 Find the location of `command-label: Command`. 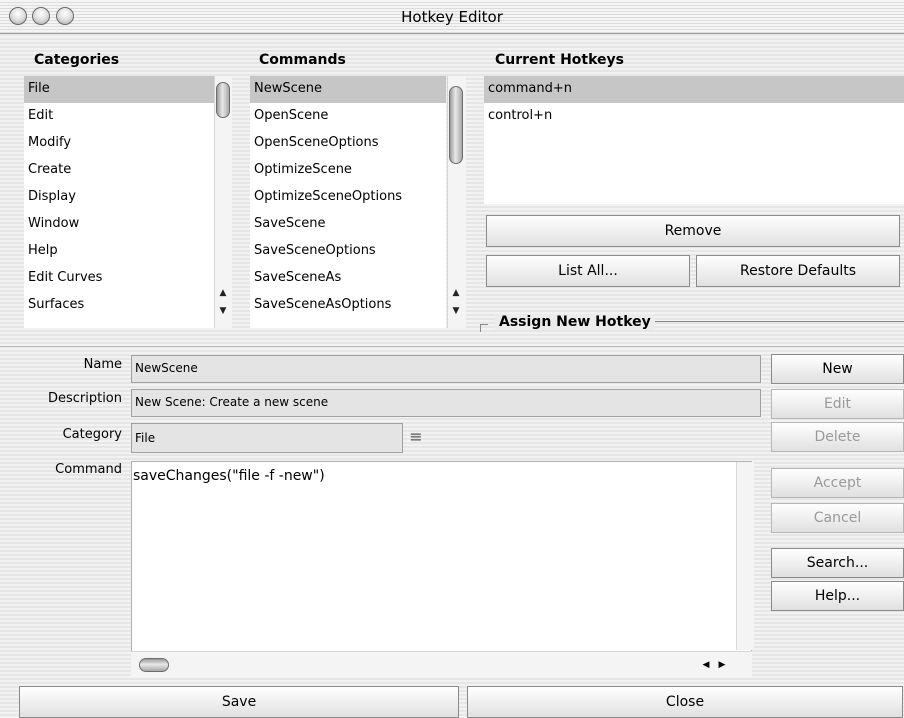

command-label: Command is located at coordinates (88, 469).